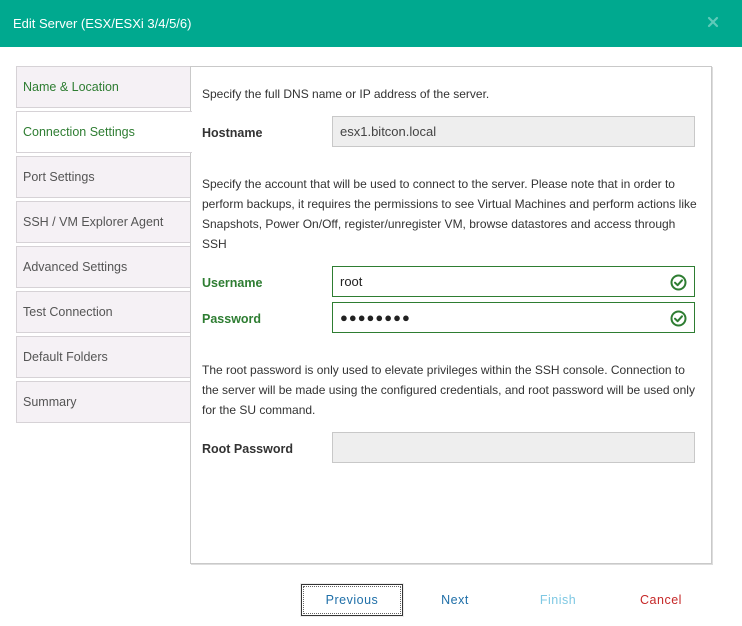 The image size is (742, 626). I want to click on step-label: Connection Settings, so click(79, 132).